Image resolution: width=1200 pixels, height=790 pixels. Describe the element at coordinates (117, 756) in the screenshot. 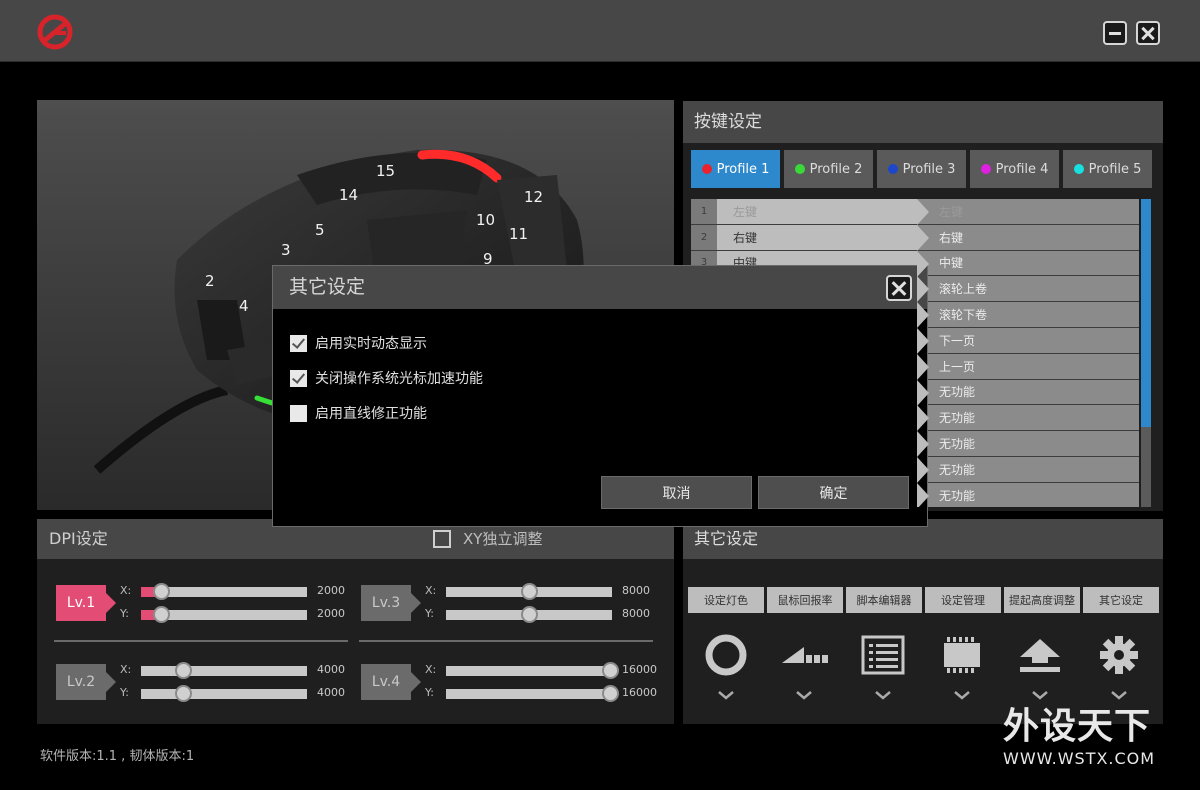

I see `version-info: 软件版本:1.1 , 韧体版本:1` at that location.